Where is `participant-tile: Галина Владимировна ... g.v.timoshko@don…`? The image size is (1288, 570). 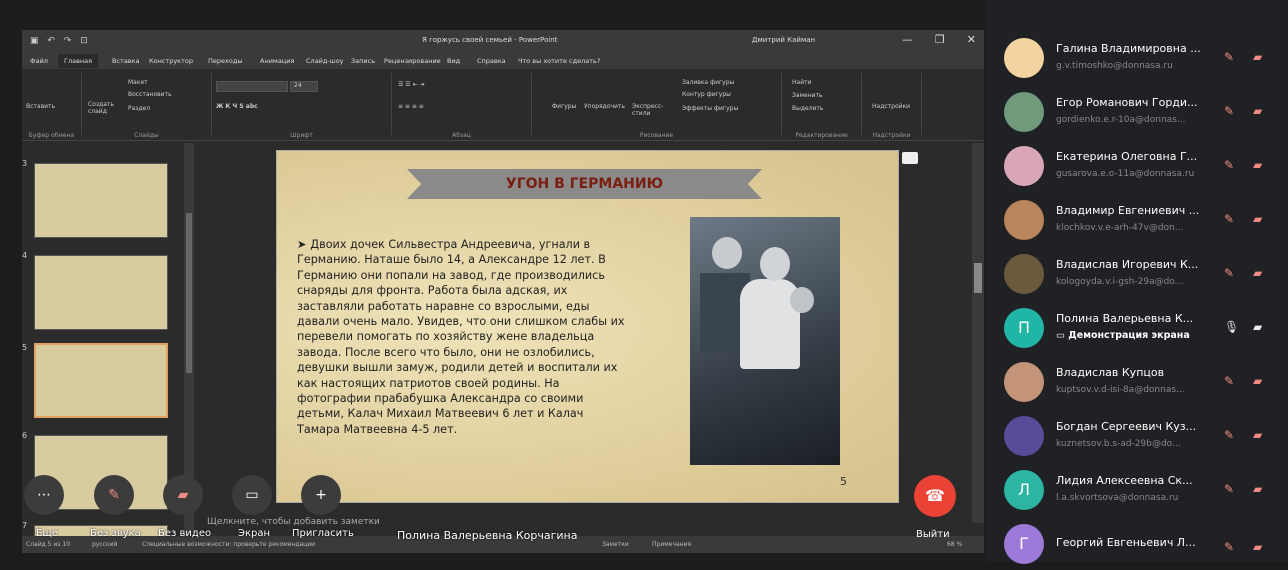
participant-tile: Галина Владимировна ... g.v.timoshko@don… is located at coordinates (1143, 57).